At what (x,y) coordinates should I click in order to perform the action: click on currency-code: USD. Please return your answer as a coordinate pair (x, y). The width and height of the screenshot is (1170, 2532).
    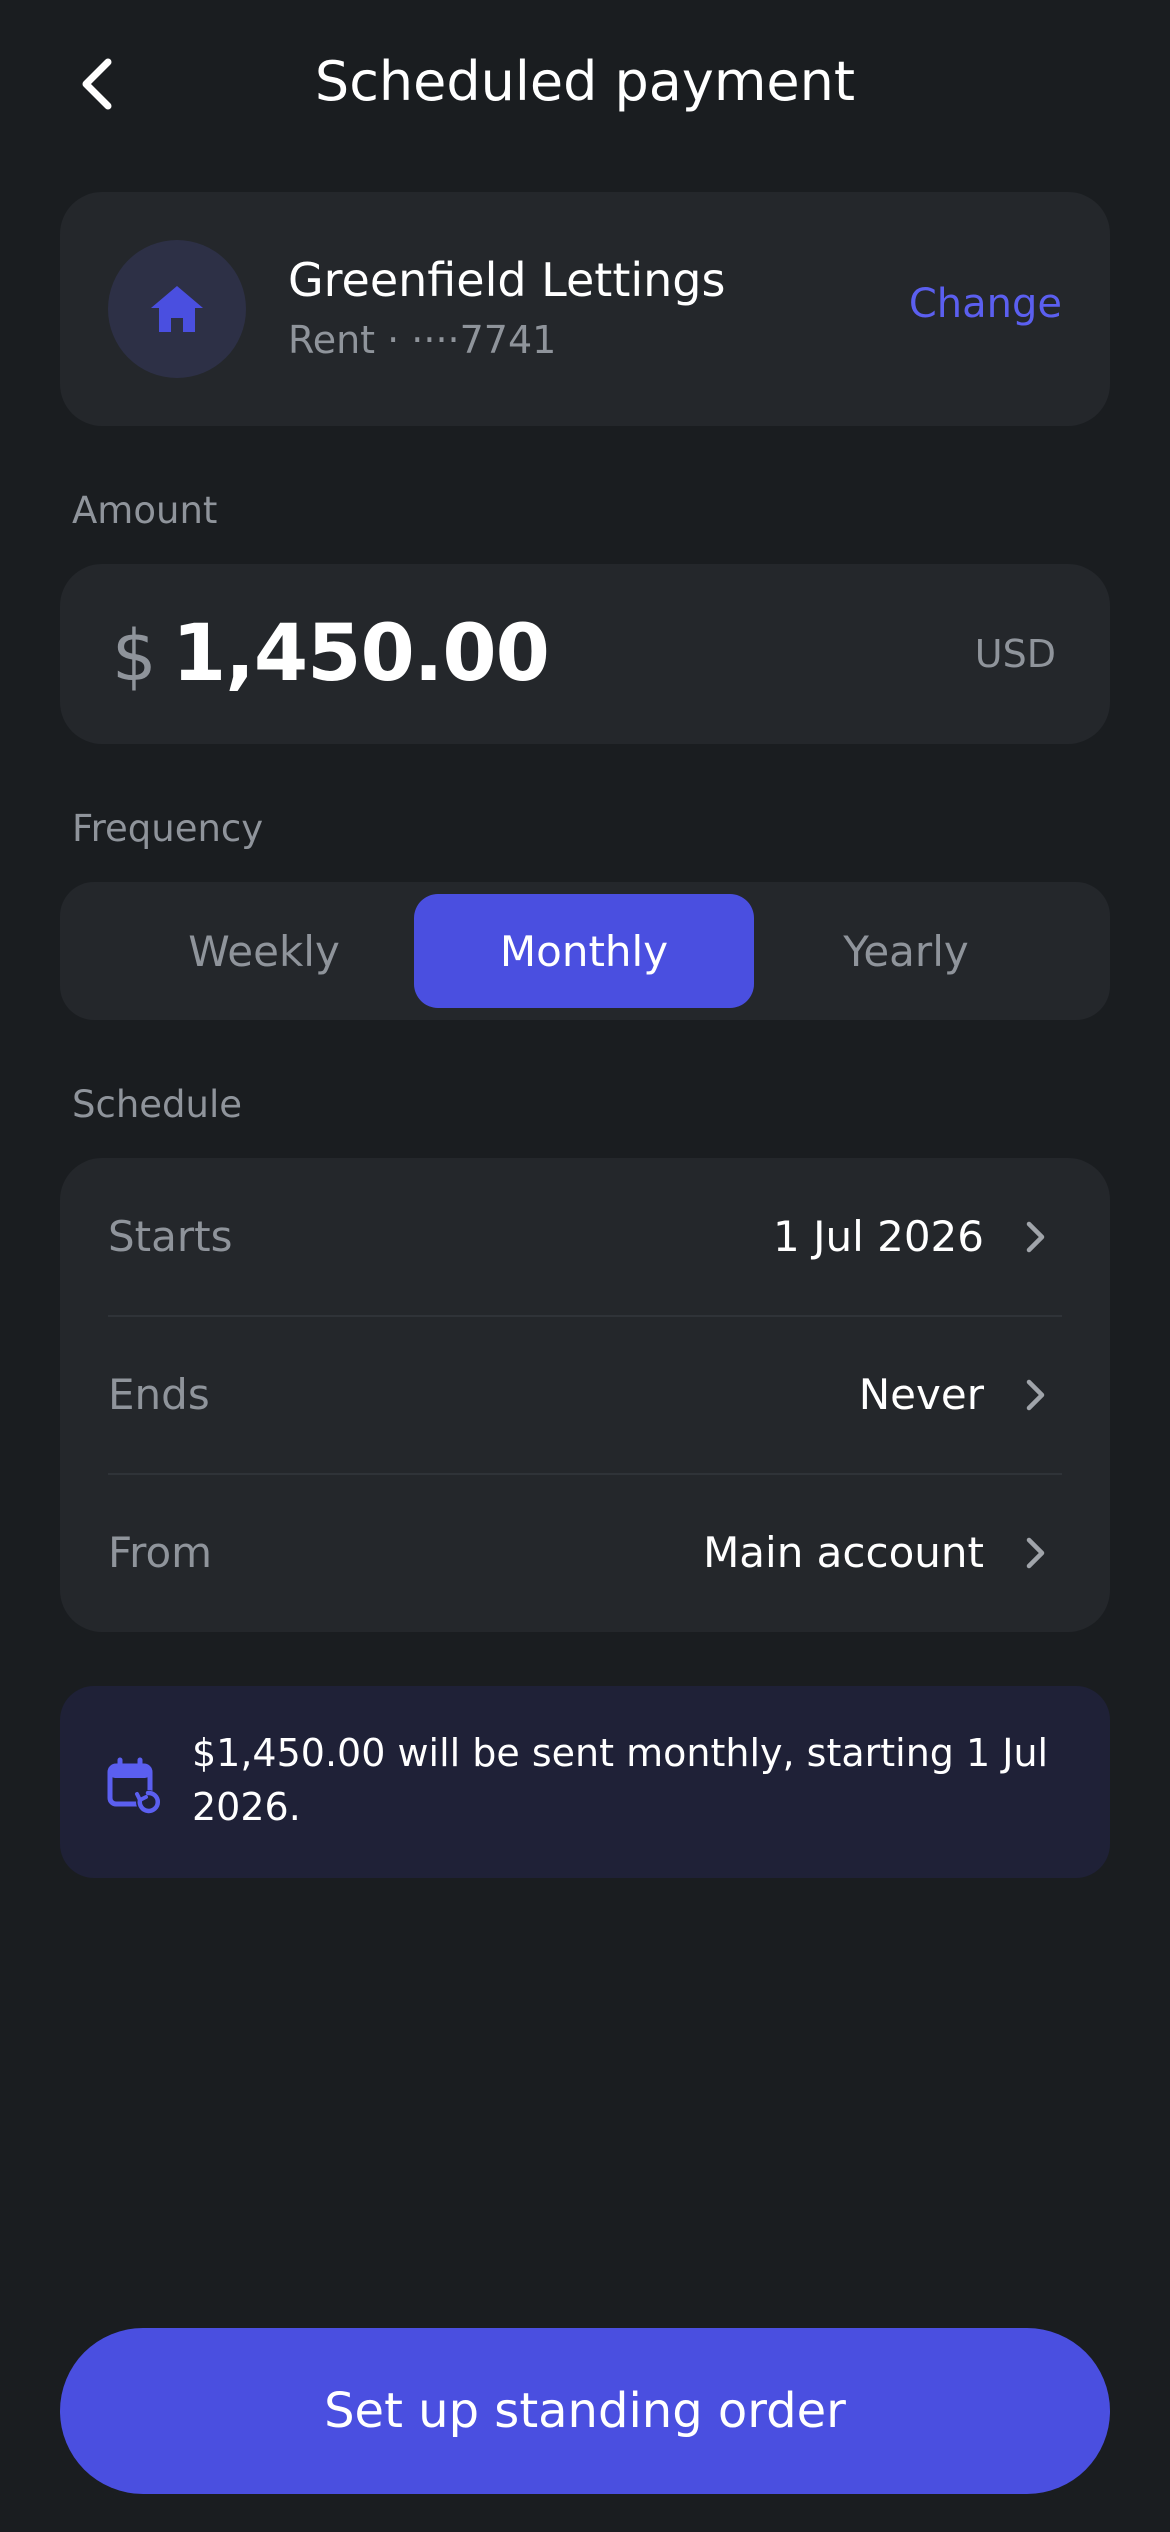
    Looking at the image, I should click on (1015, 654).